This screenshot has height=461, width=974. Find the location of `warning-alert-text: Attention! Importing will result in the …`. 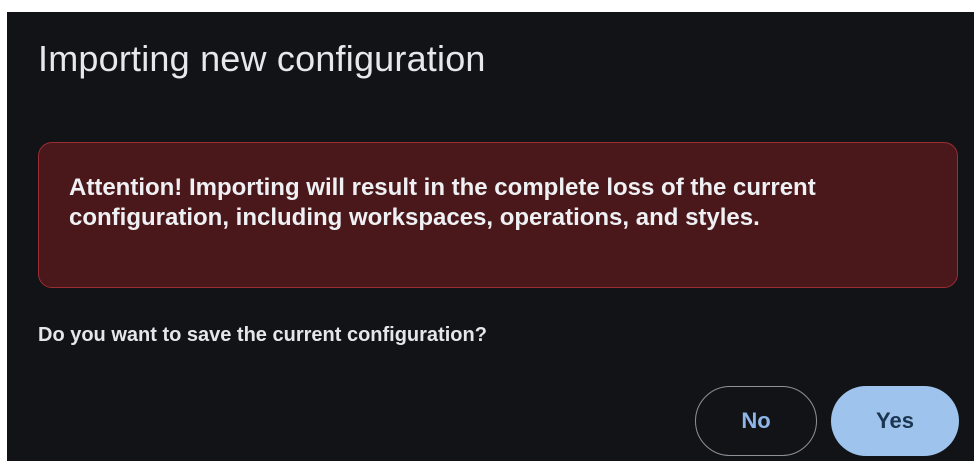

warning-alert-text: Attention! Importing will result in the … is located at coordinates (442, 202).